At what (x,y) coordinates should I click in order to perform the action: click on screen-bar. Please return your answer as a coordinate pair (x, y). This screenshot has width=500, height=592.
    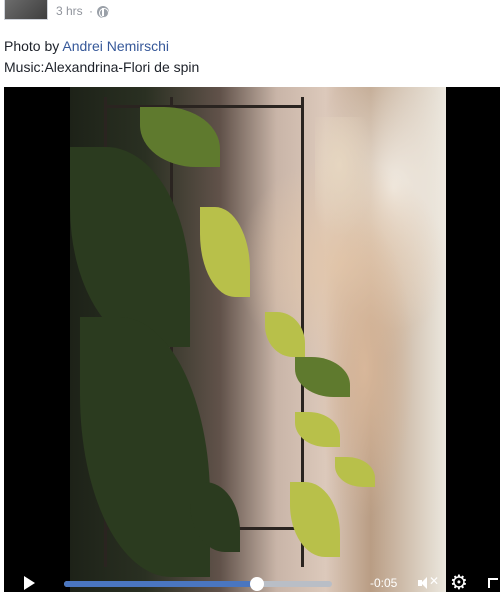
    Looking at the image, I should click on (204, 106).